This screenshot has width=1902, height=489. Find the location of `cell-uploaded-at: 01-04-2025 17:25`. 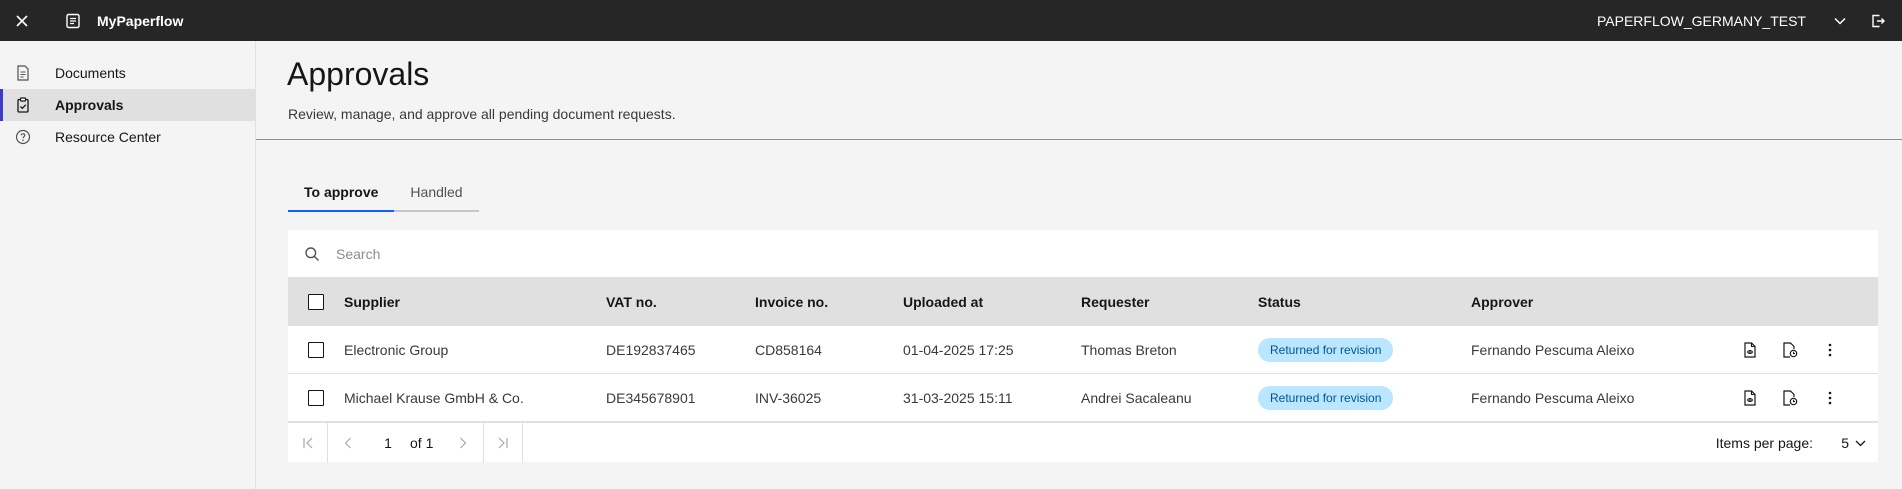

cell-uploaded-at: 01-04-2025 17:25 is located at coordinates (958, 349).